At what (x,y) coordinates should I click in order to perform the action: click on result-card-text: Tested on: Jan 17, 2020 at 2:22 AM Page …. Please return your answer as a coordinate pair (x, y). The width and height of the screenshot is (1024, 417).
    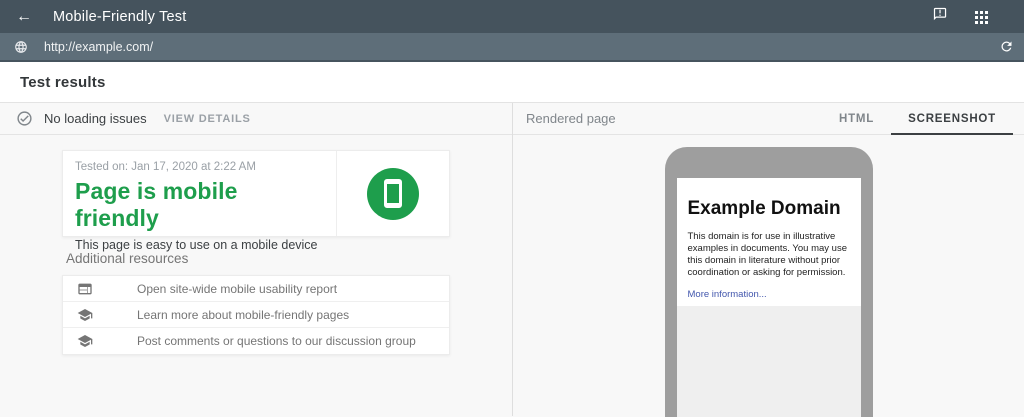
    Looking at the image, I should click on (199, 201).